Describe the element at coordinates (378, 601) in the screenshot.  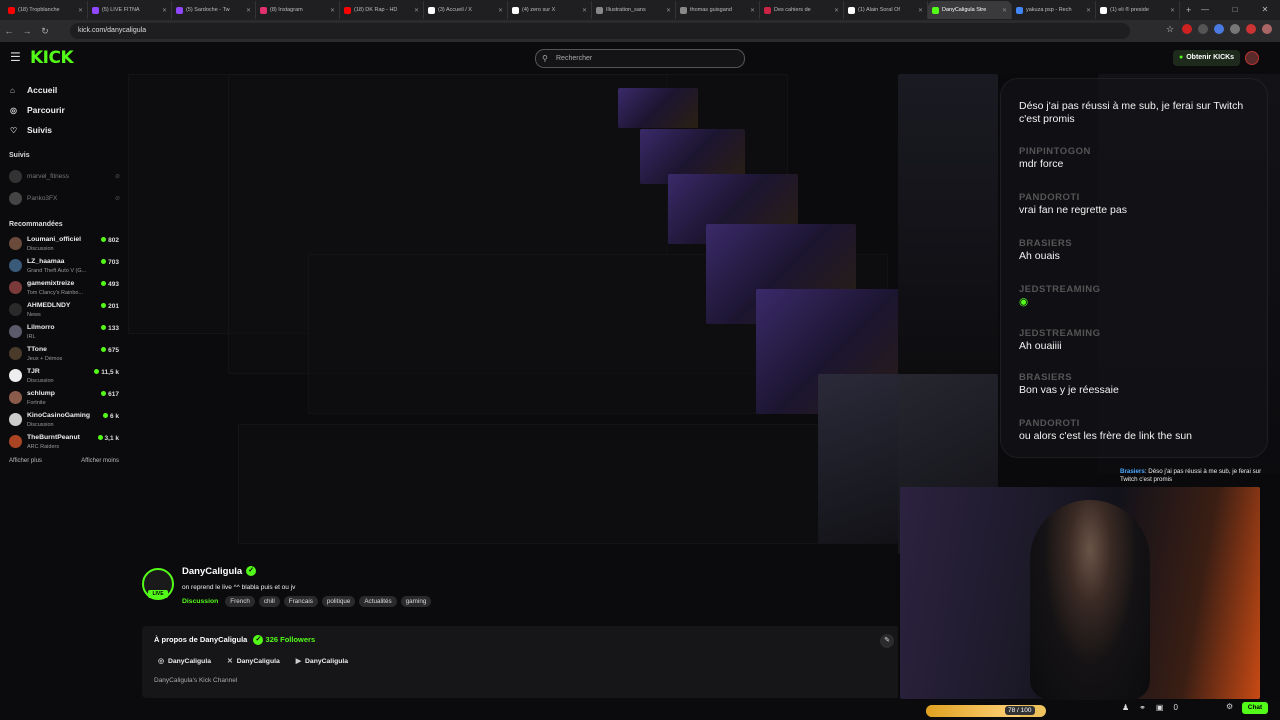
I see `tag-chip: Actualités` at that location.